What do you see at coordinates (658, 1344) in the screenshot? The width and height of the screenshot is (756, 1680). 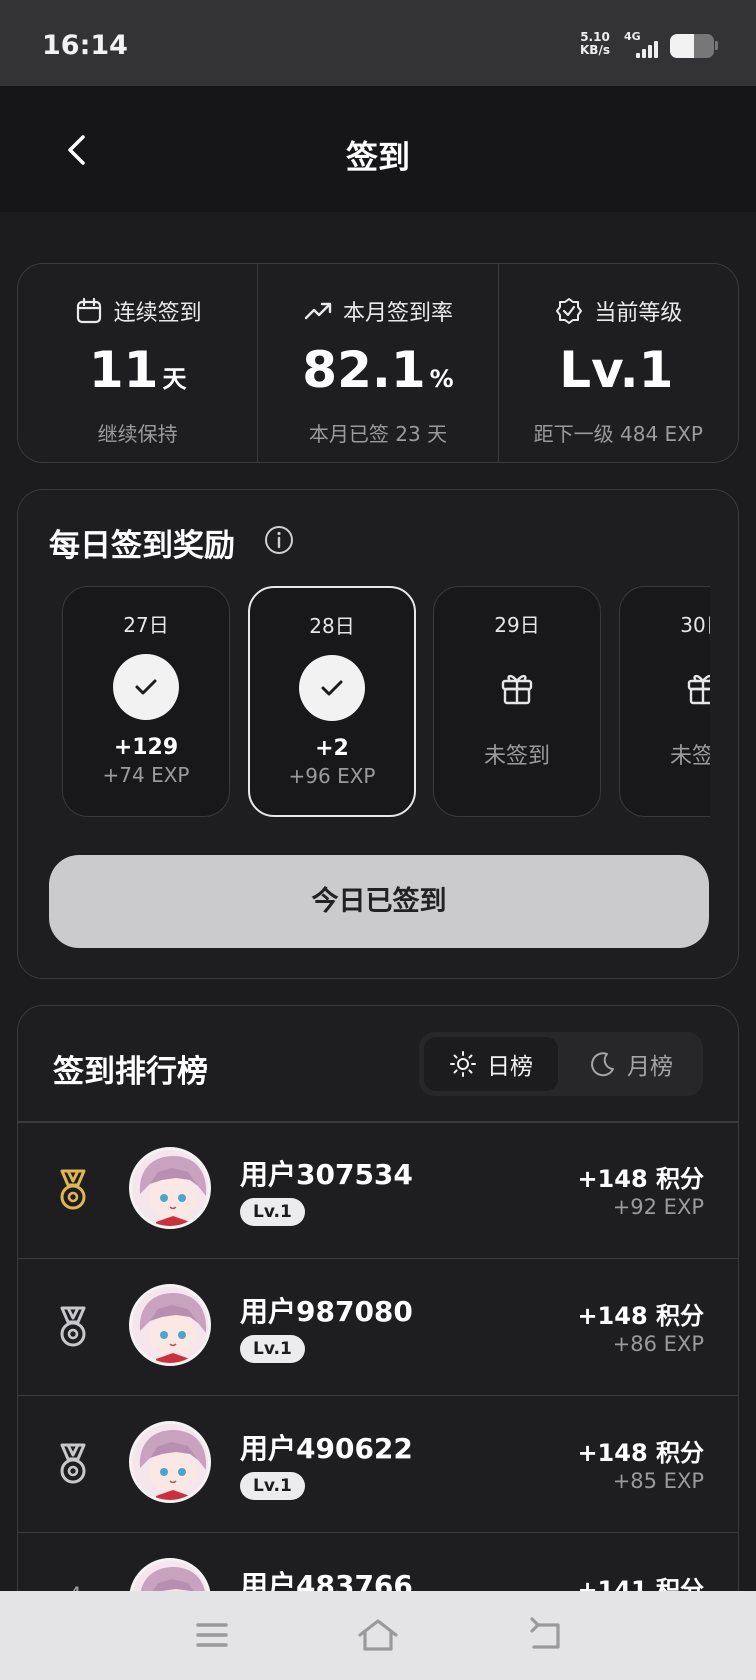 I see `row-exp: +86 EXP` at bounding box center [658, 1344].